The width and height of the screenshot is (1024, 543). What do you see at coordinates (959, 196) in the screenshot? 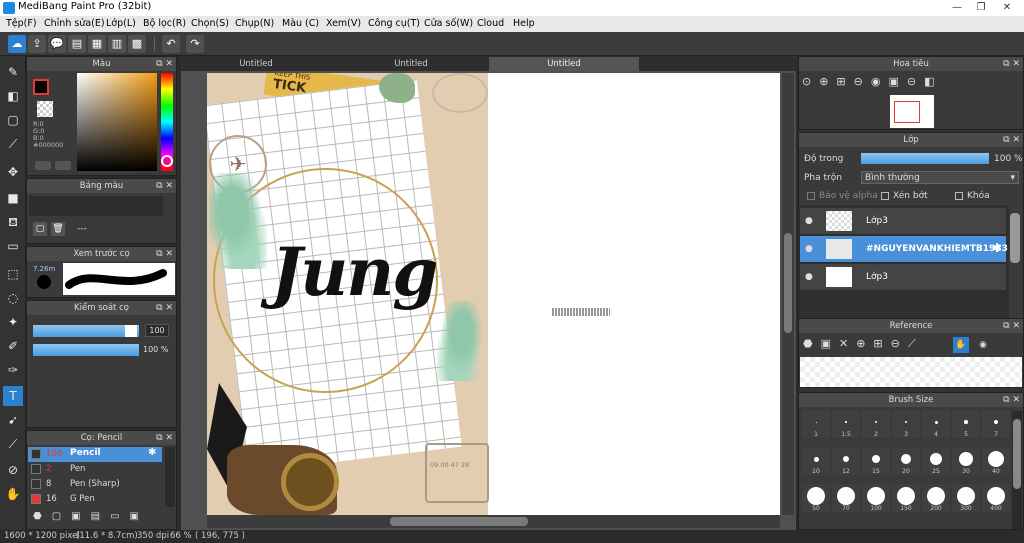
I see `lock-checkbox` at bounding box center [959, 196].